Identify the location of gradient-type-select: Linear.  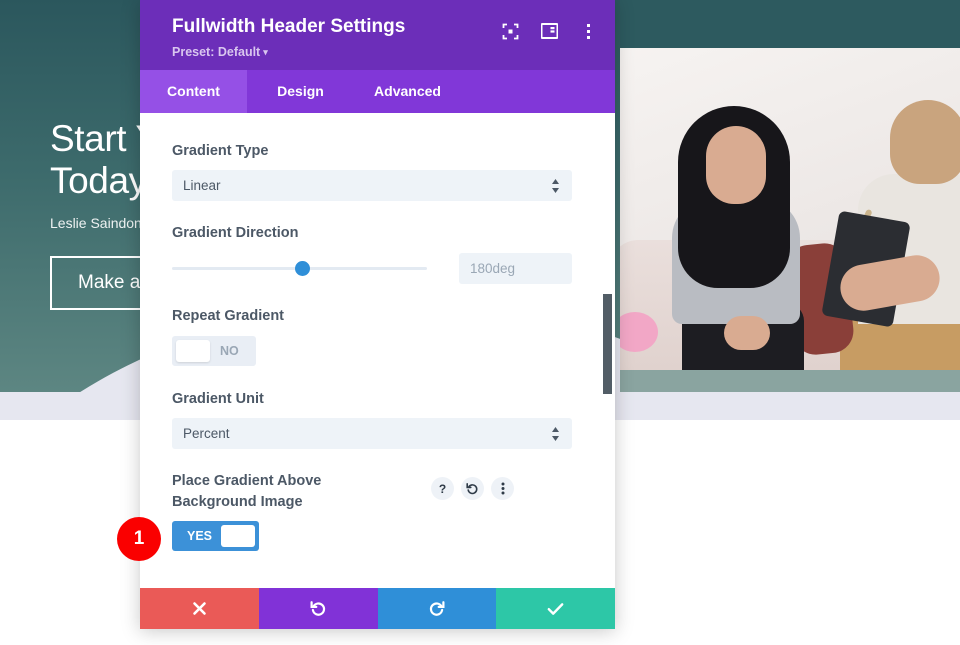
(372, 186).